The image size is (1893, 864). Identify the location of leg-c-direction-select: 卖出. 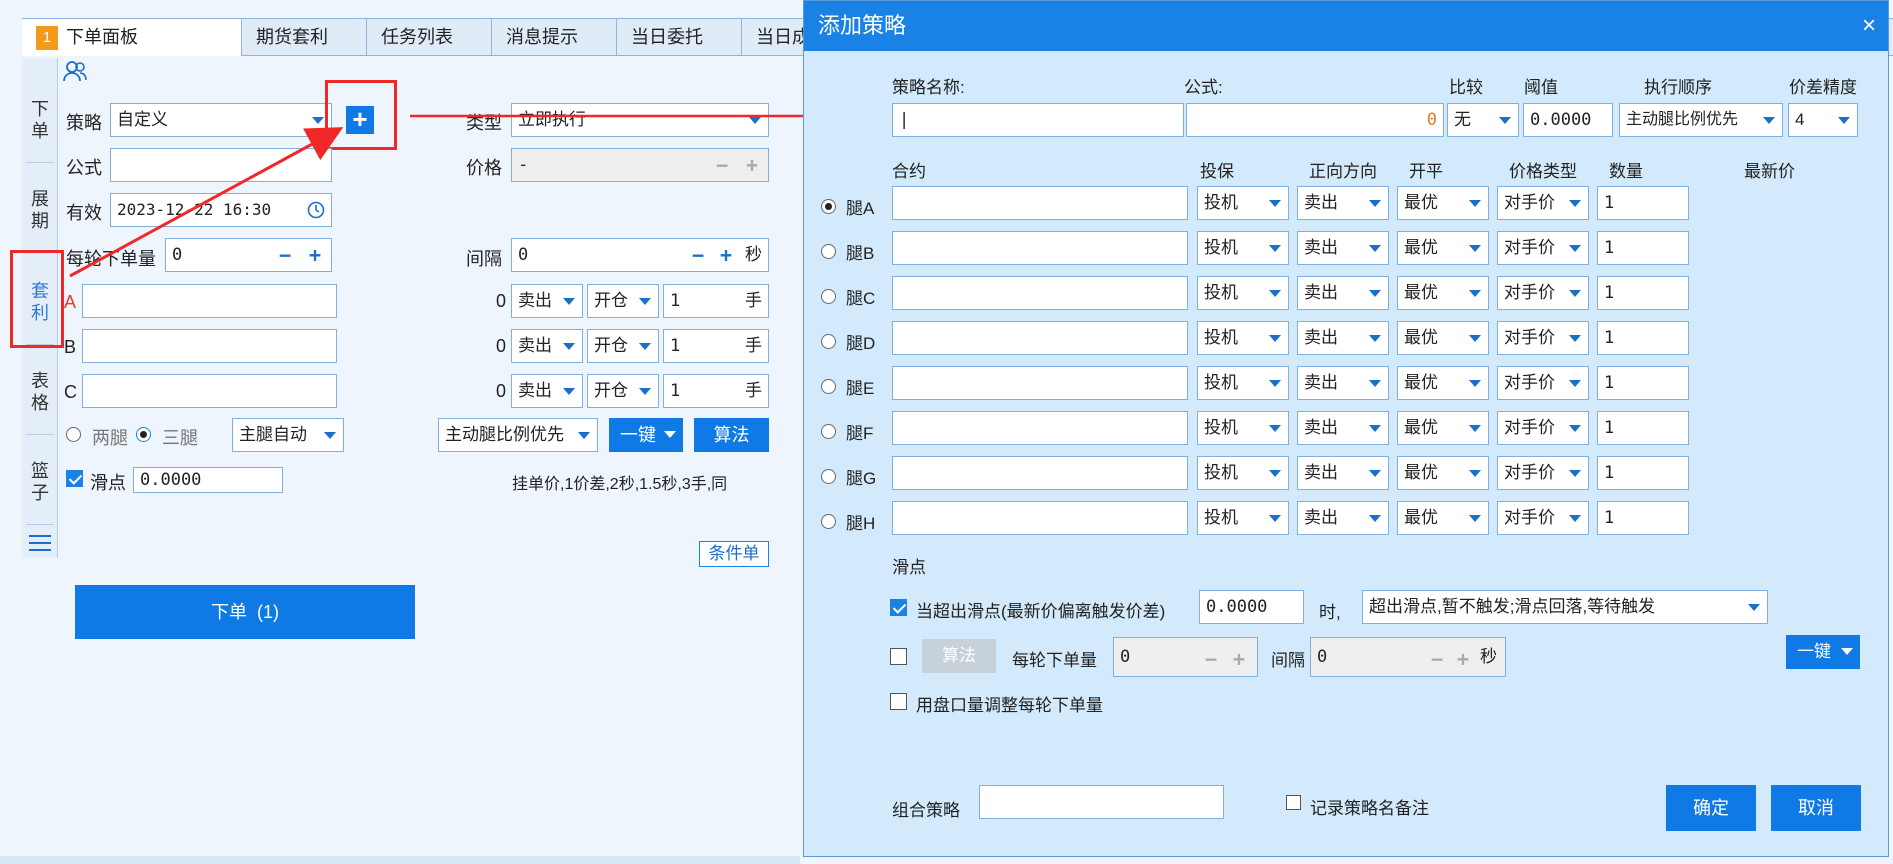
(1343, 293).